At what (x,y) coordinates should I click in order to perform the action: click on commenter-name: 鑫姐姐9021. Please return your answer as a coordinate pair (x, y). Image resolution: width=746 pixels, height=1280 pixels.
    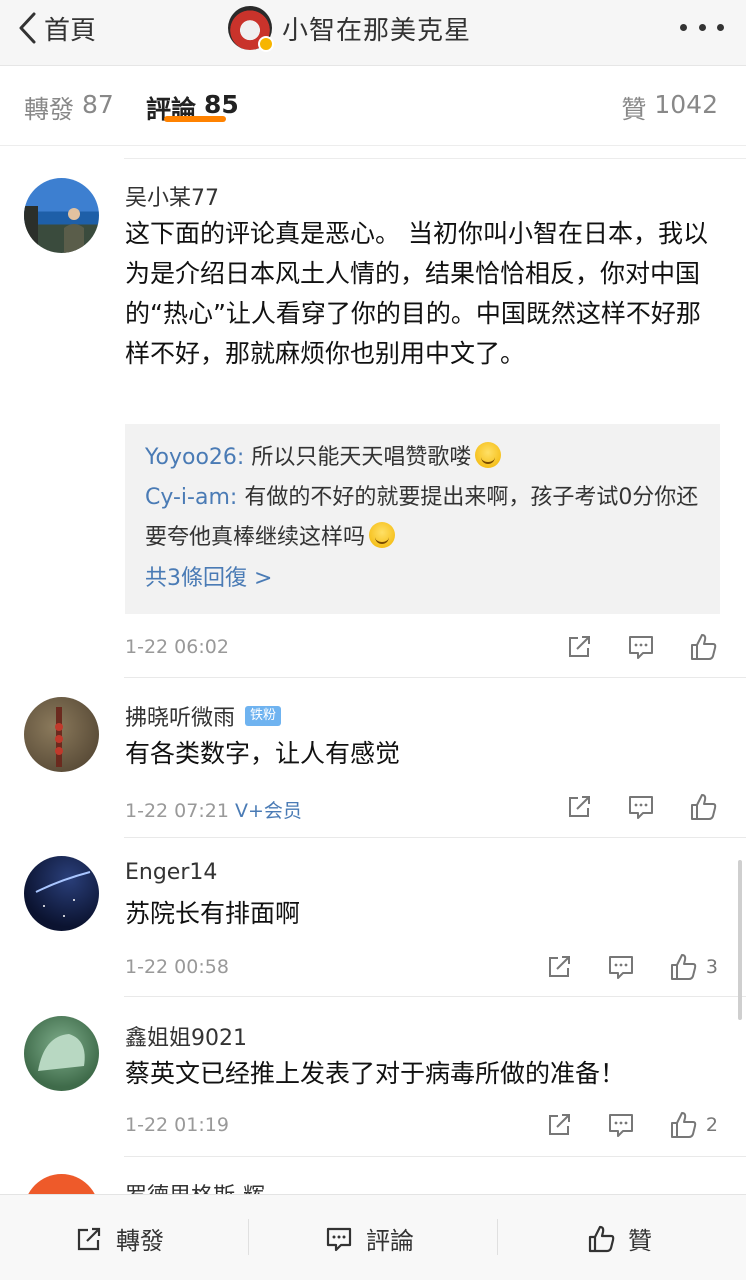
    Looking at the image, I should click on (186, 1036).